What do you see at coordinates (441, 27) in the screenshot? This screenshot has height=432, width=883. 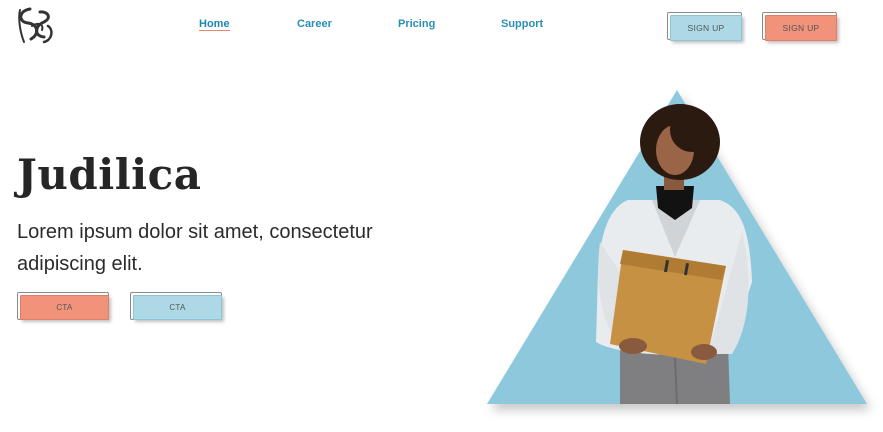 I see `main-nav: Home Career Pricing Support` at bounding box center [441, 27].